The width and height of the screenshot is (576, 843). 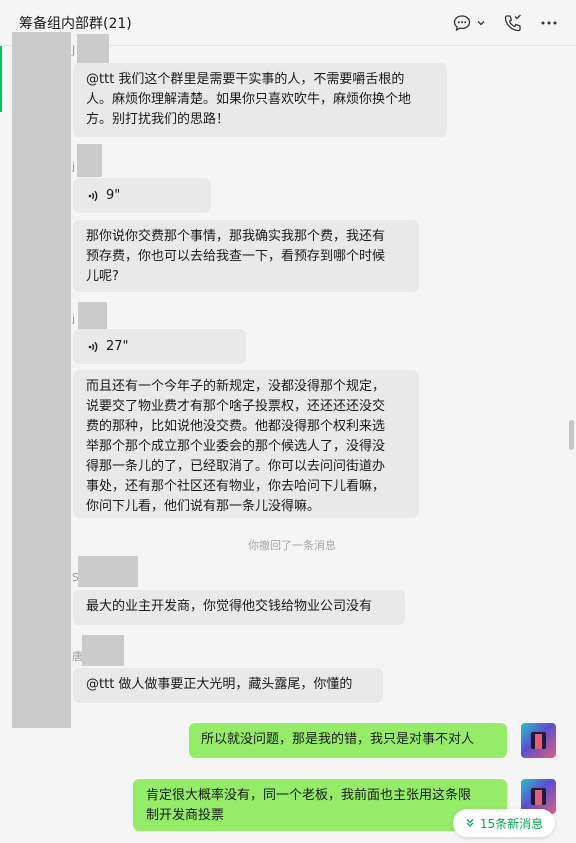 What do you see at coordinates (236, 466) in the screenshot?
I see `message-line: 得那一条儿的了，已经取消了。你可以去问问街道办` at bounding box center [236, 466].